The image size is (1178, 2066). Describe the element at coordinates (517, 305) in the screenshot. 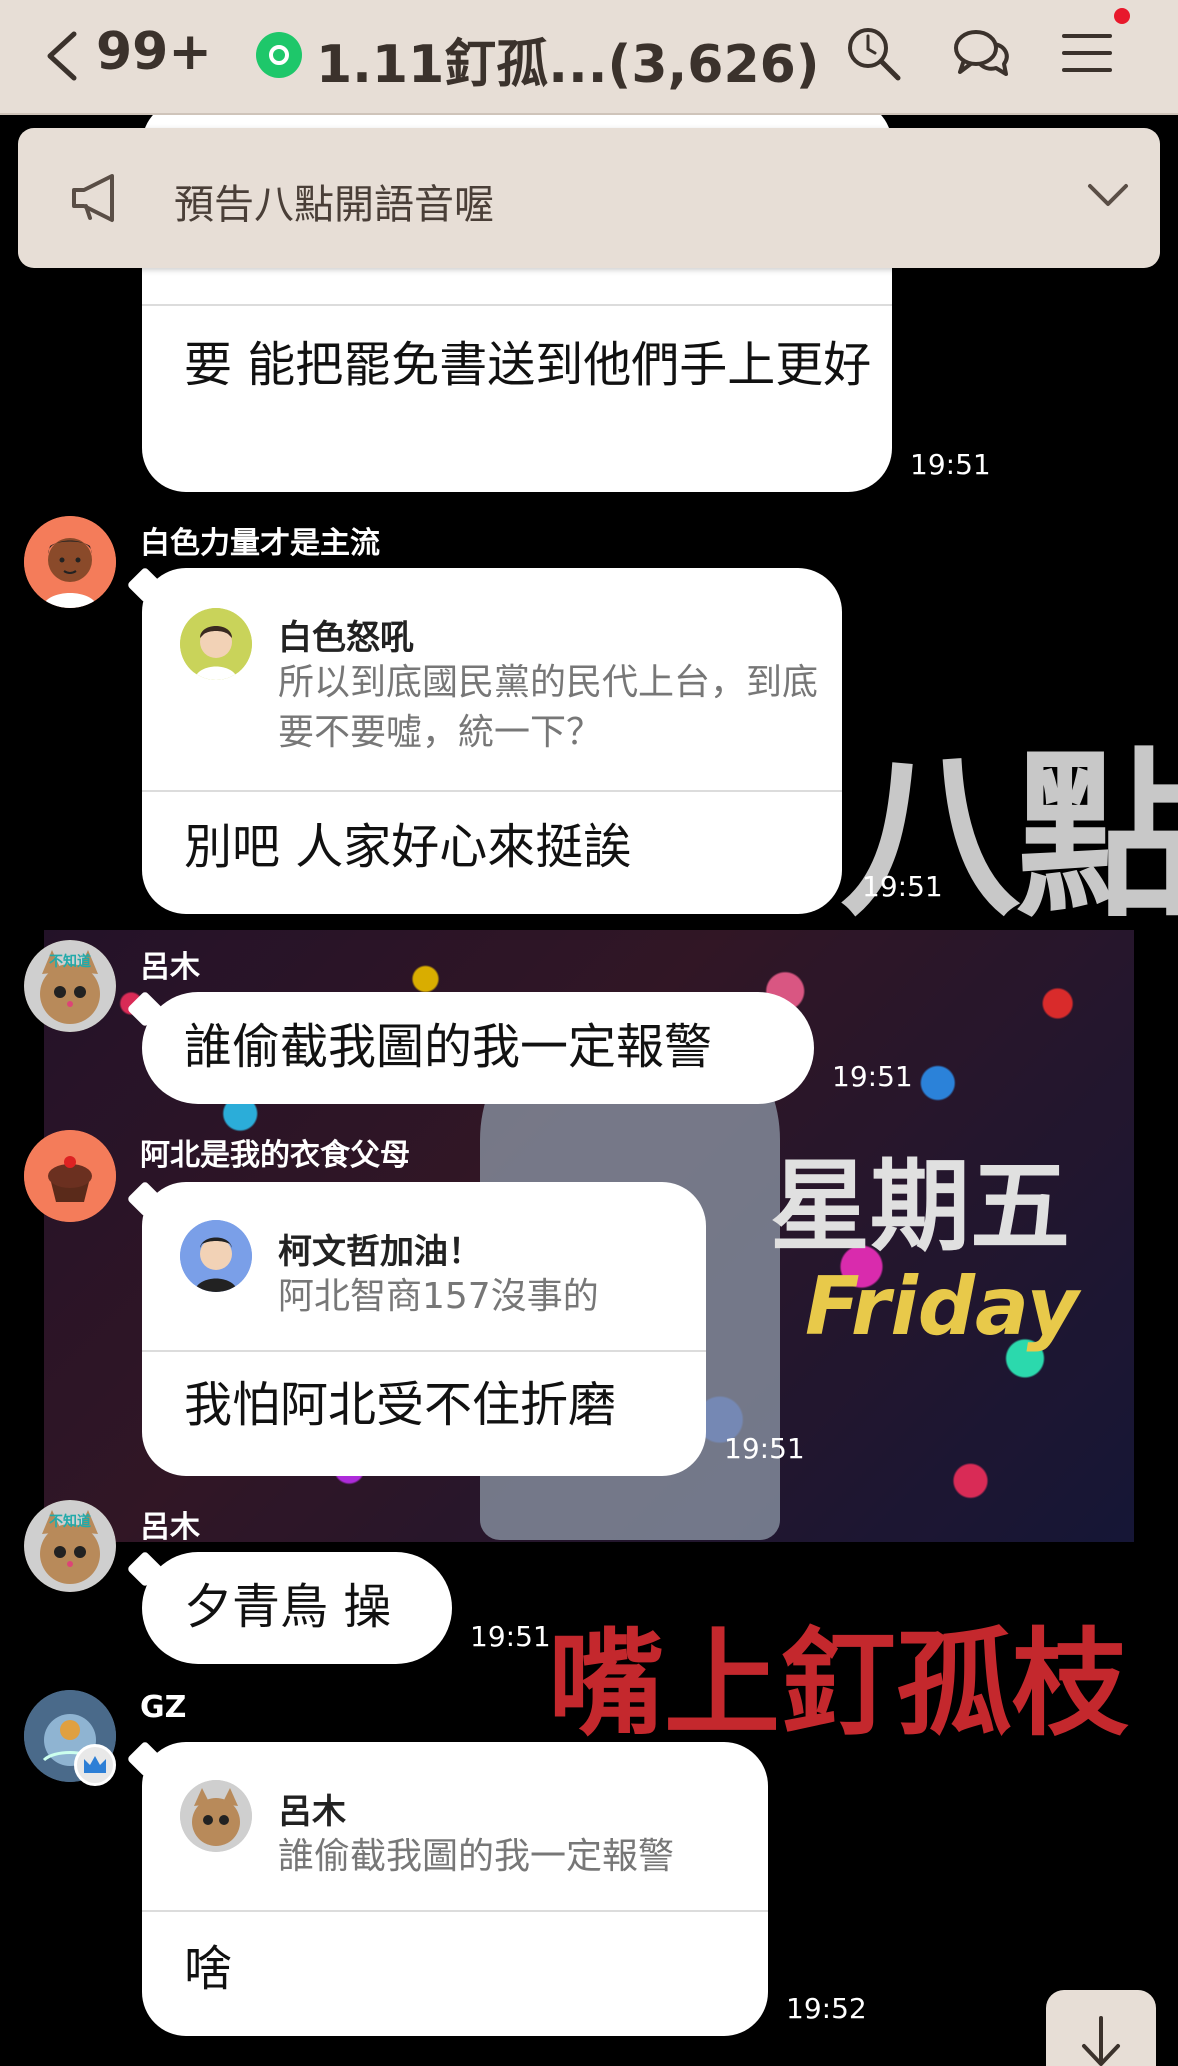

I see `reply-divider` at that location.